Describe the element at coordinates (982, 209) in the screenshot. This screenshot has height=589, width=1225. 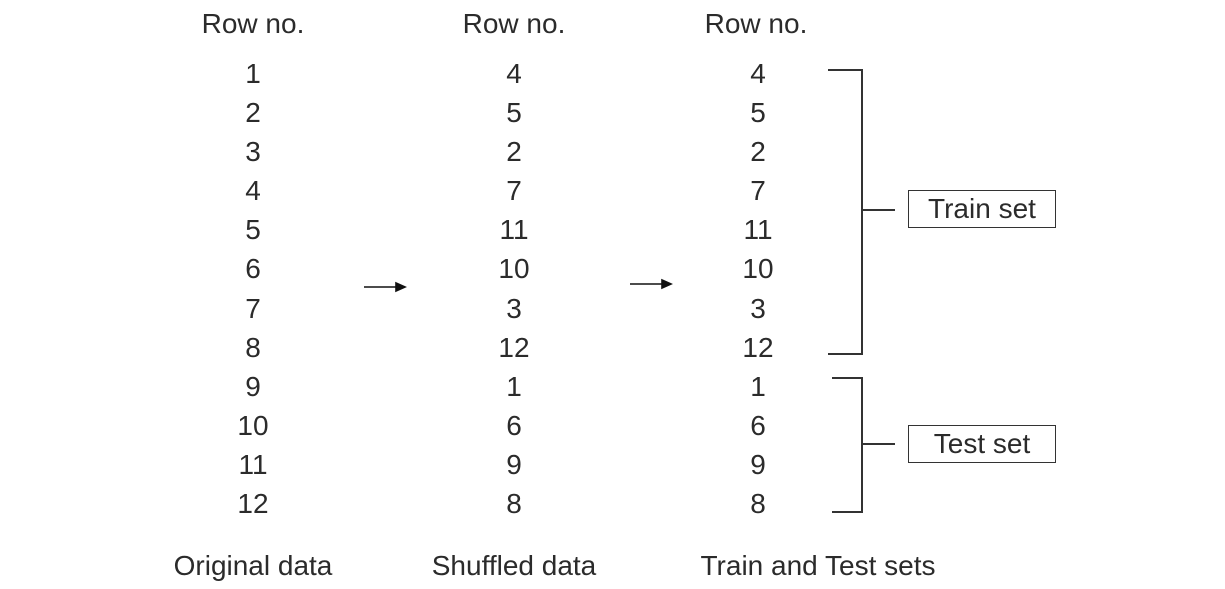
I see `train-set-label: Train set` at that location.